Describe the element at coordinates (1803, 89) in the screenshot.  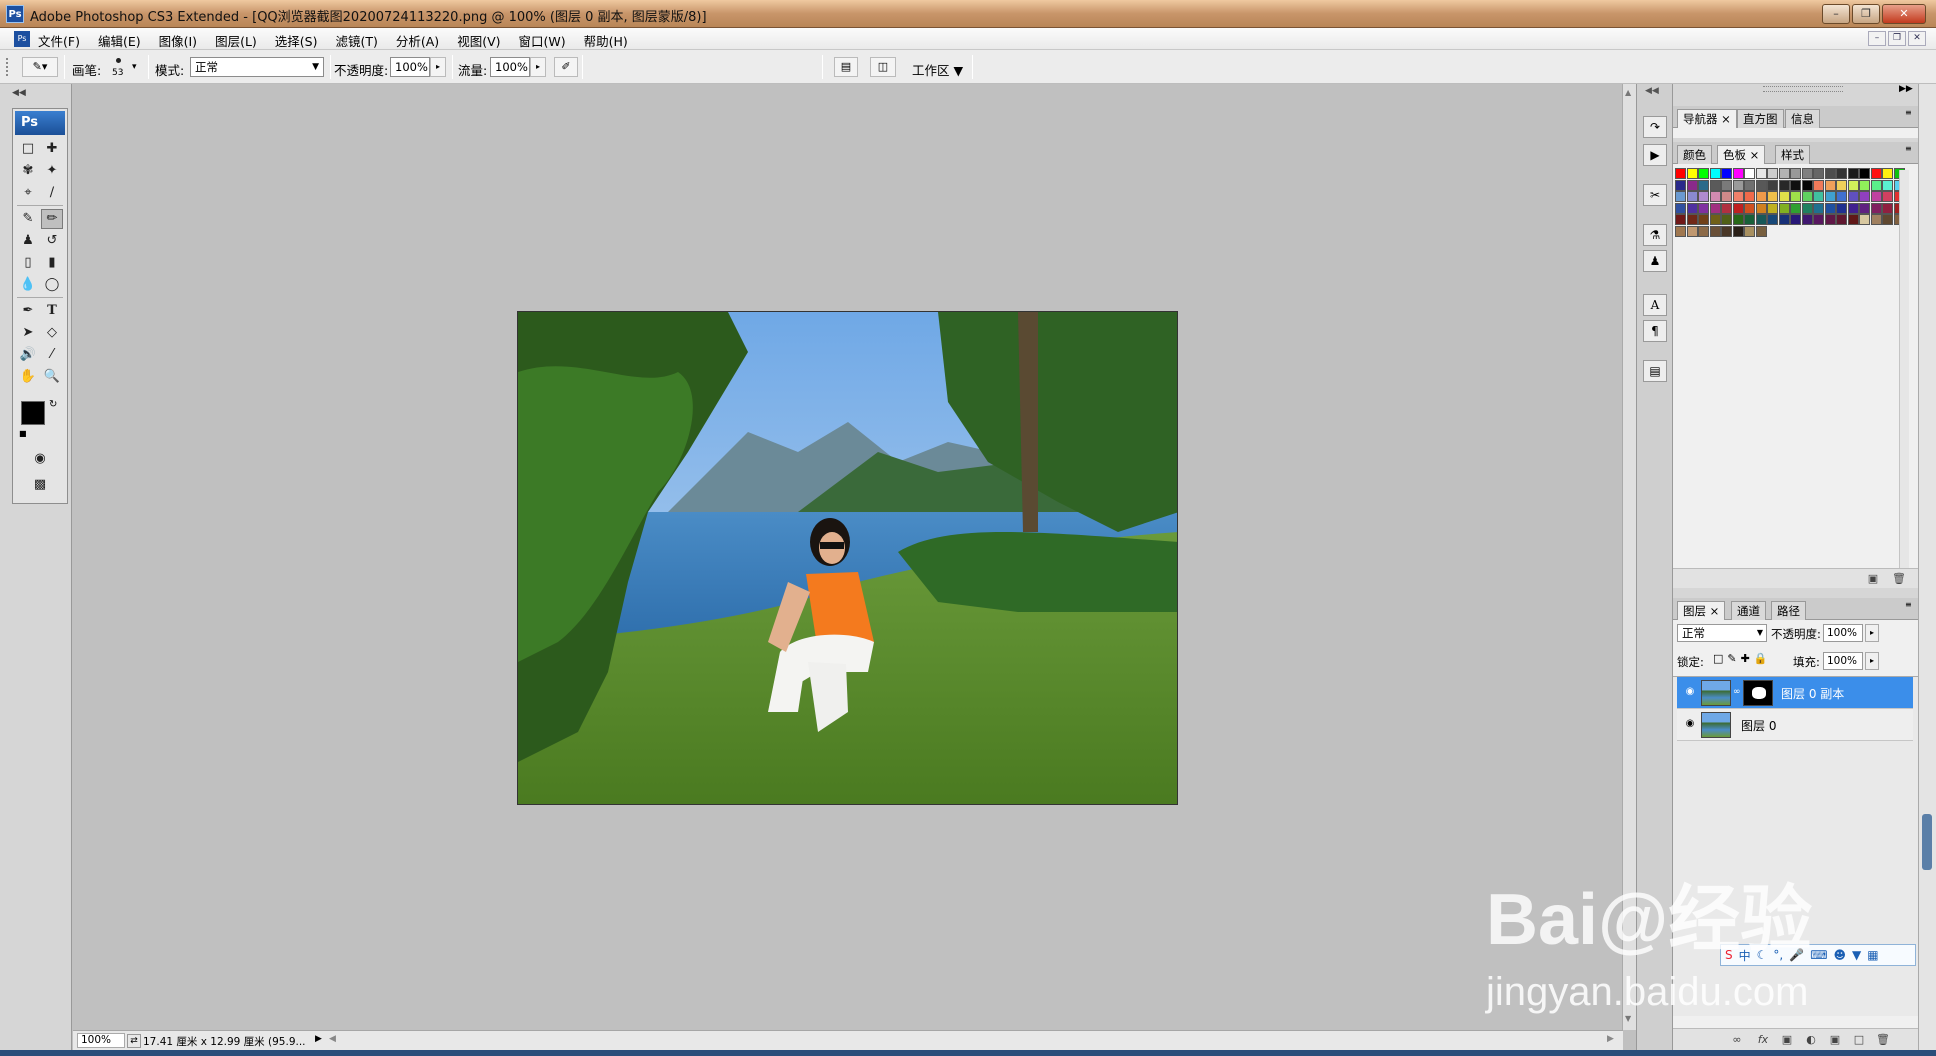
I see `panel-grip` at that location.